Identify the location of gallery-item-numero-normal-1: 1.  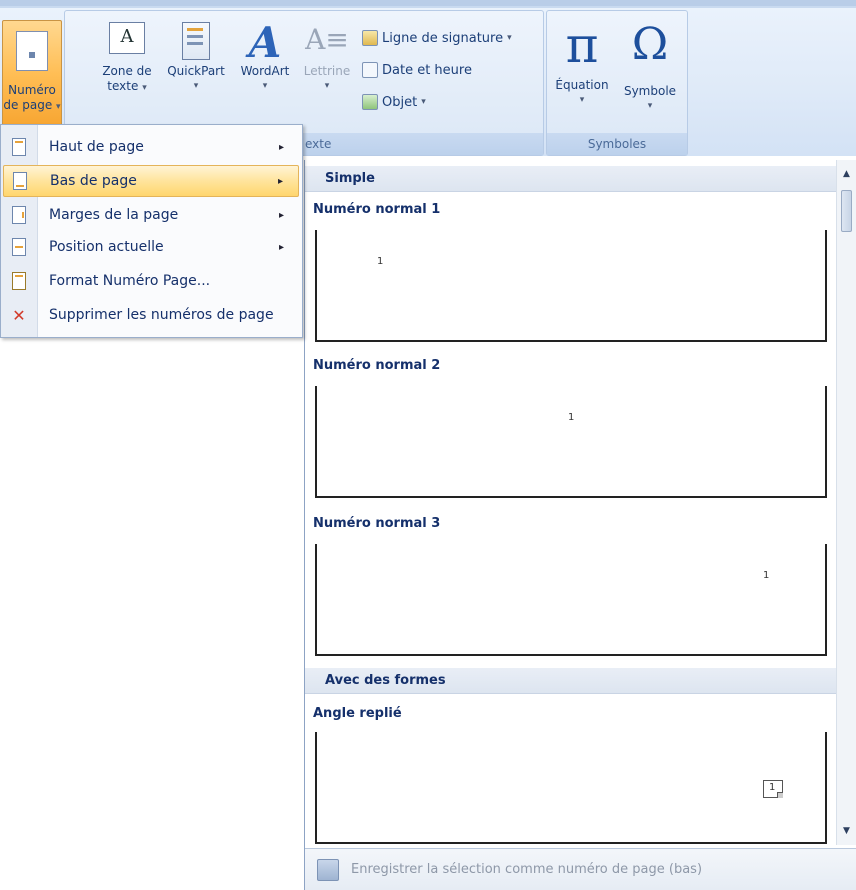
(571, 286).